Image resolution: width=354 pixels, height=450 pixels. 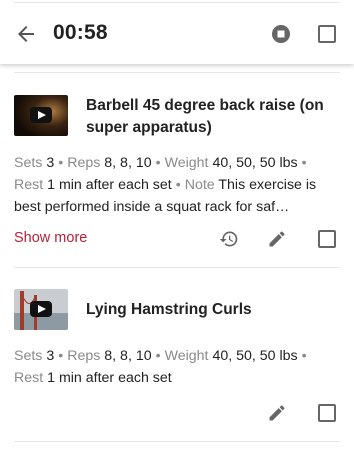 I want to click on top-divider, so click(x=177, y=2).